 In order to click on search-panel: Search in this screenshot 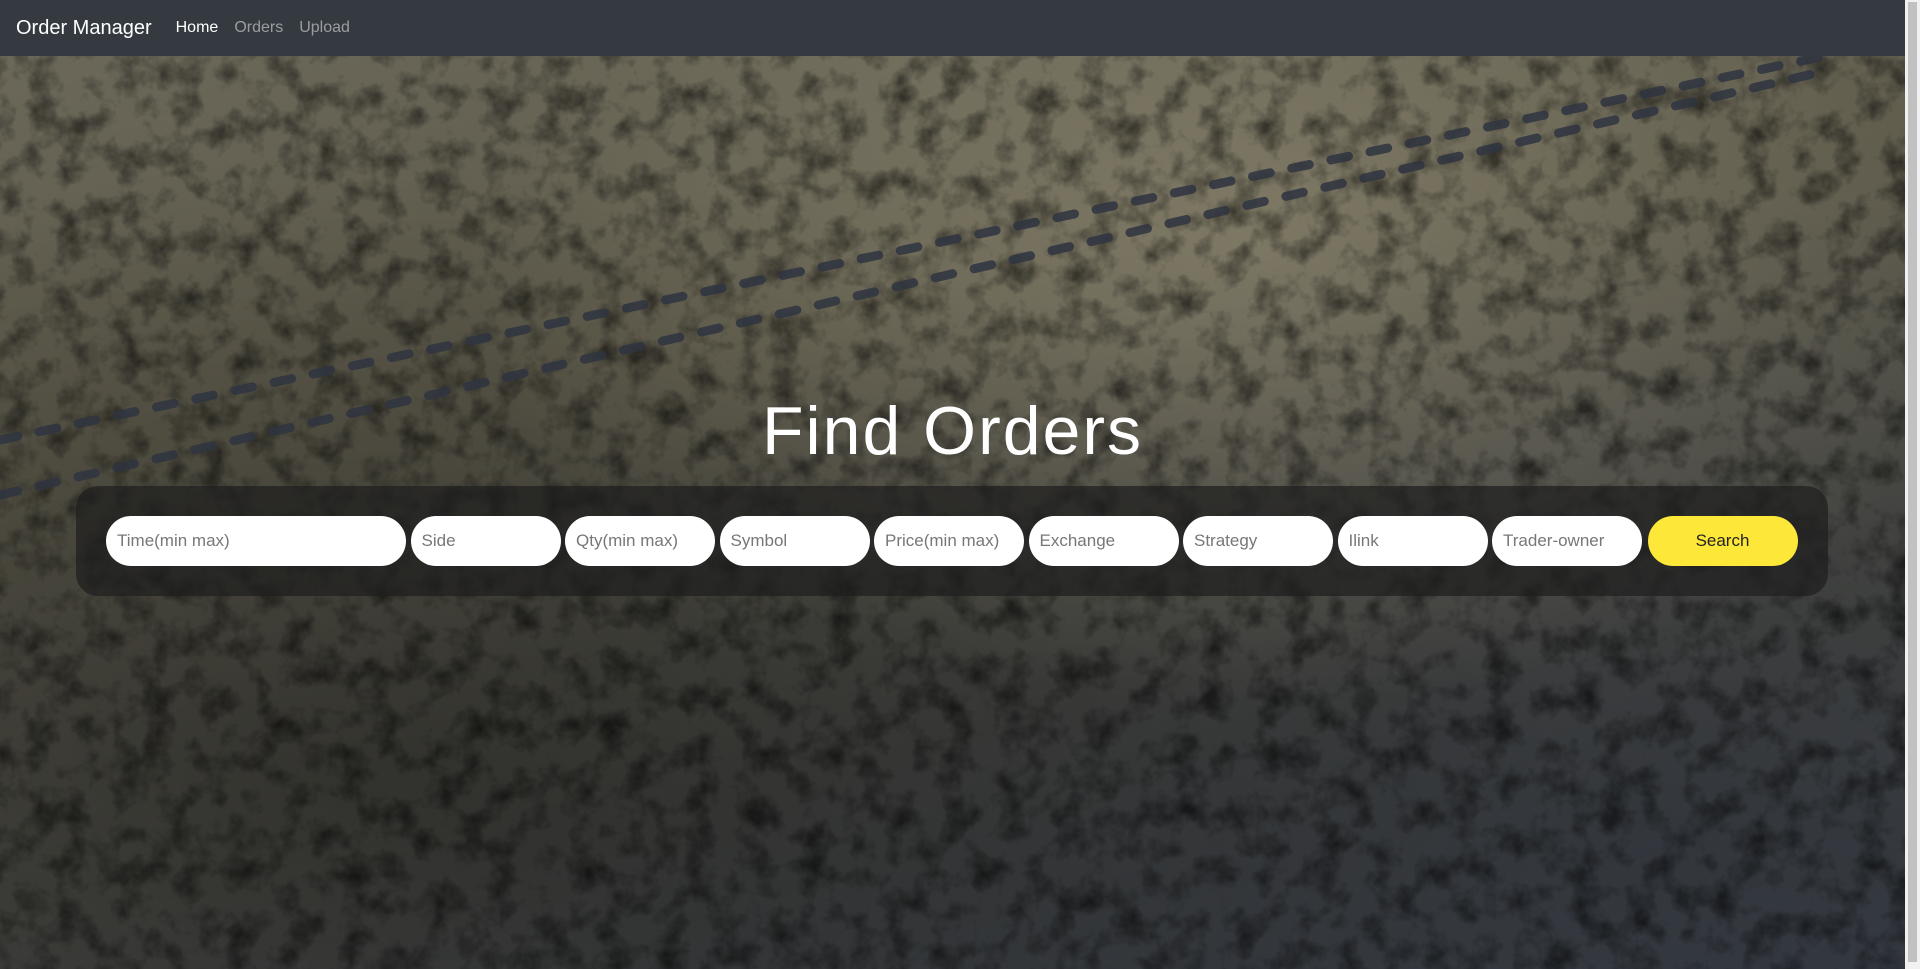, I will do `click(952, 541)`.